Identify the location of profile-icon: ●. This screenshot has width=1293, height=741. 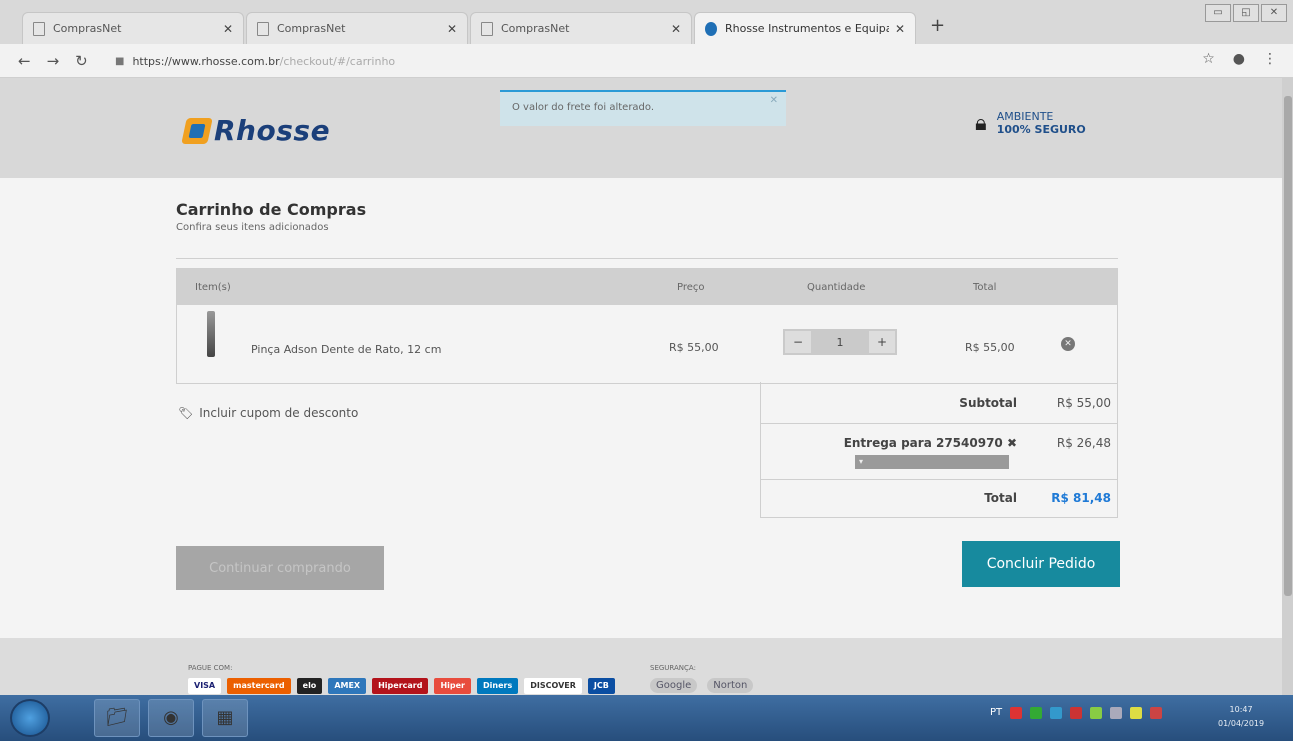
(1239, 59).